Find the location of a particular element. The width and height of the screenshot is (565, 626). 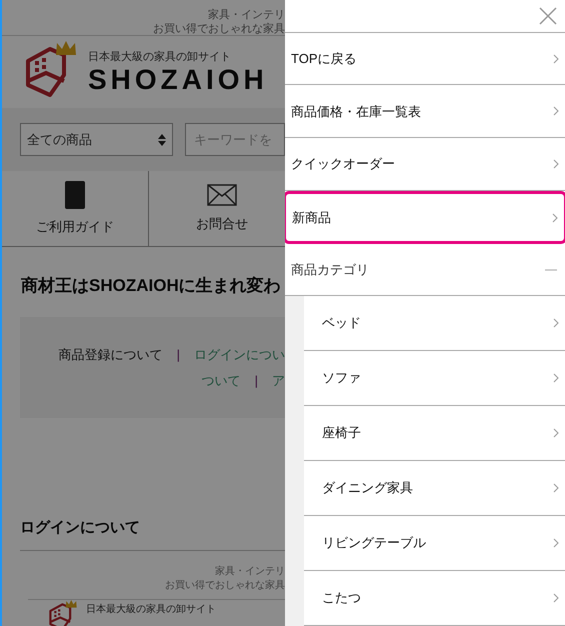

close-button is located at coordinates (548, 15).